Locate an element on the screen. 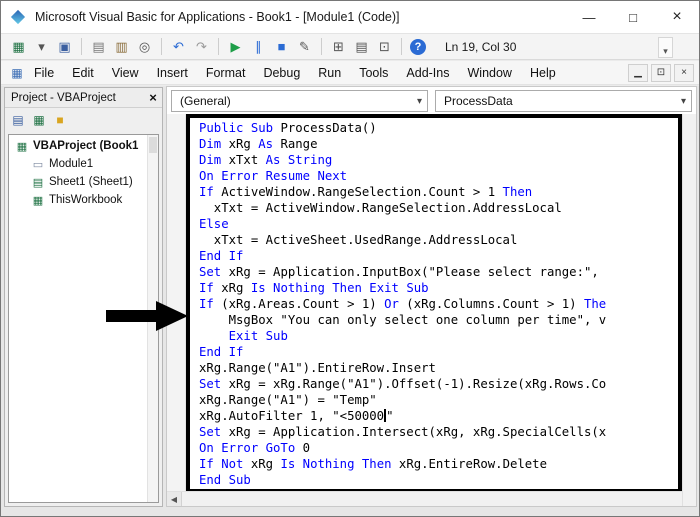 The width and height of the screenshot is (700, 517). child-minimize-button: ▁ is located at coordinates (638, 72).